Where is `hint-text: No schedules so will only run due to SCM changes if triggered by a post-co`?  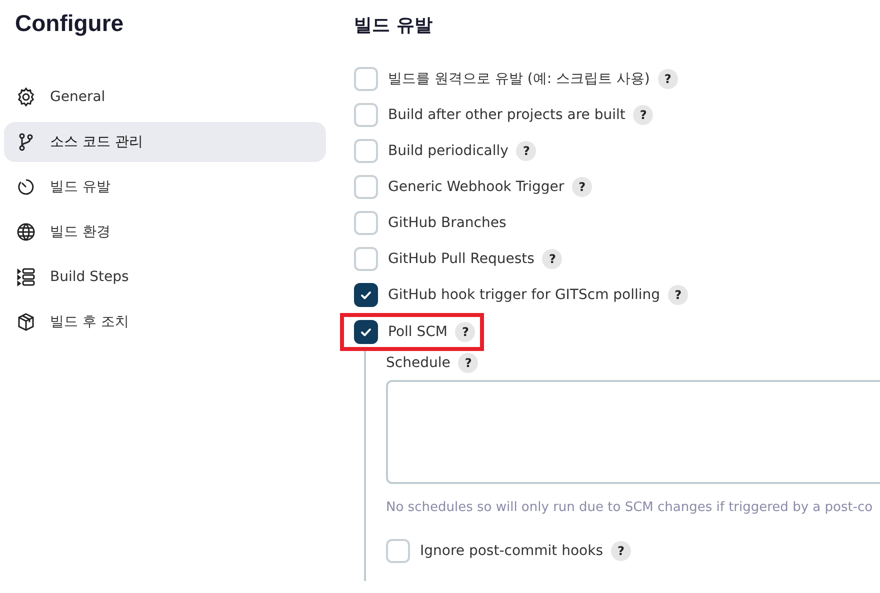
hint-text: No schedules so will only run due to SCM changes if triggered by a post-co is located at coordinates (630, 507).